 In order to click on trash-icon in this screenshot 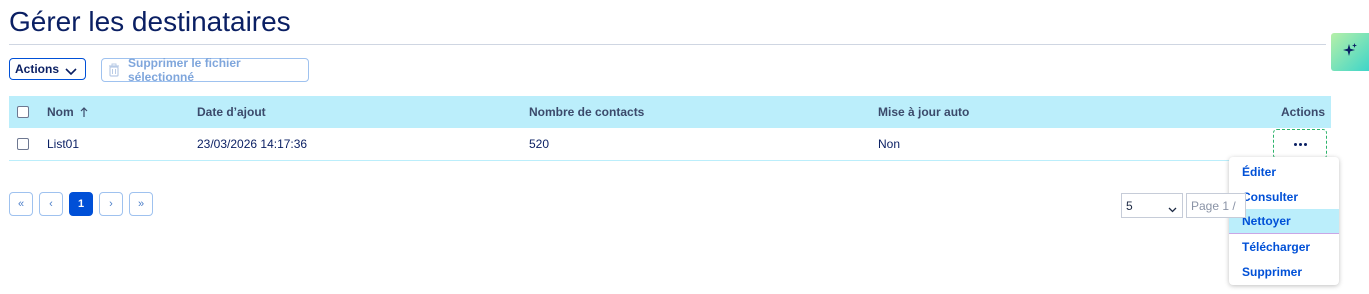, I will do `click(114, 70)`.